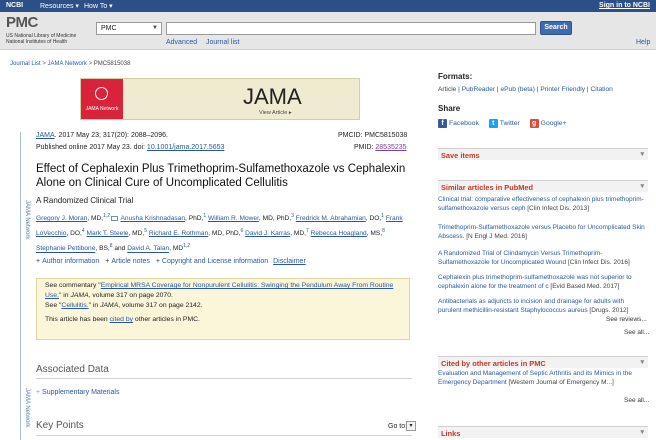  Describe the element at coordinates (233, 218) in the screenshot. I see `author-name: William R. Mower` at that location.